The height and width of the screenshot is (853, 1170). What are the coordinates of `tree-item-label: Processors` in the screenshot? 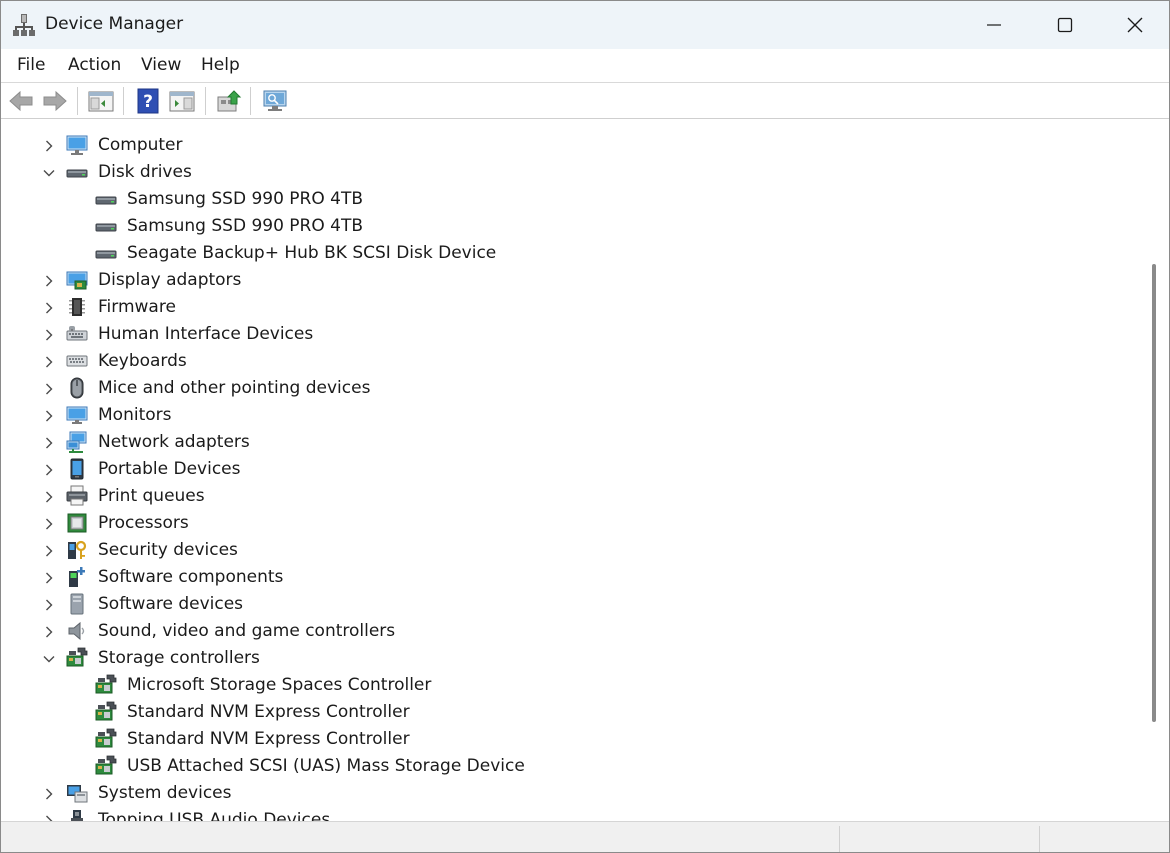 It's located at (143, 523).